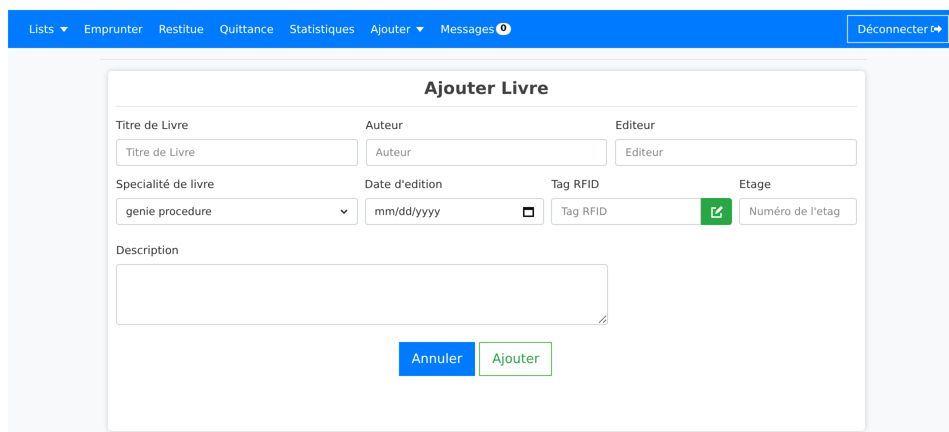 This screenshot has height=432, width=949. What do you see at coordinates (798, 211) in the screenshot?
I see `text-field: Numéro de l'etag` at bounding box center [798, 211].